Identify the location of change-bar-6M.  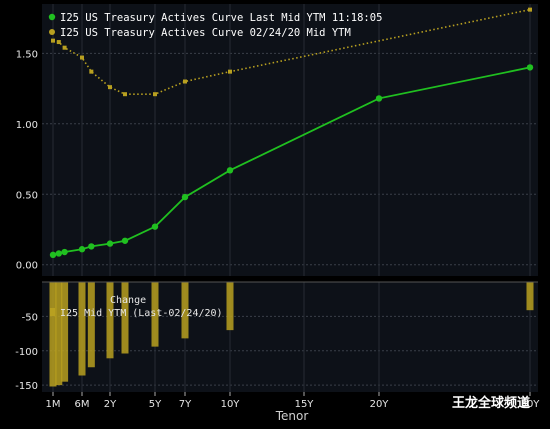
(82, 329).